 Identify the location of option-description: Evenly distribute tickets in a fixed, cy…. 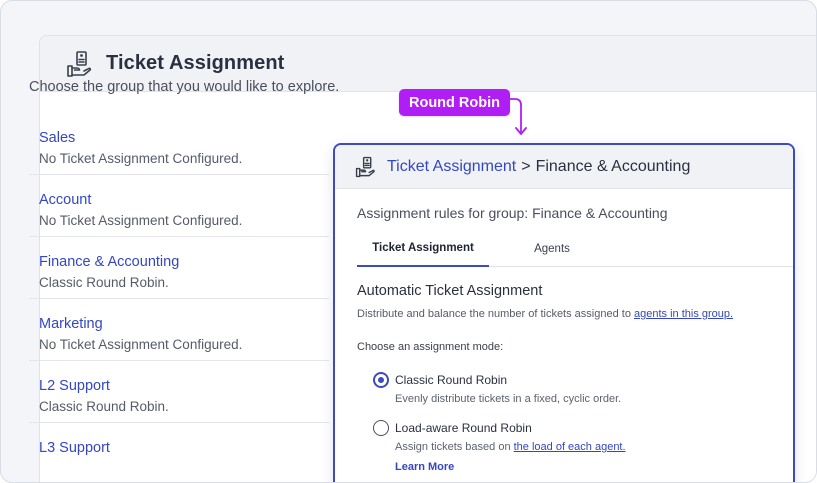
(508, 399).